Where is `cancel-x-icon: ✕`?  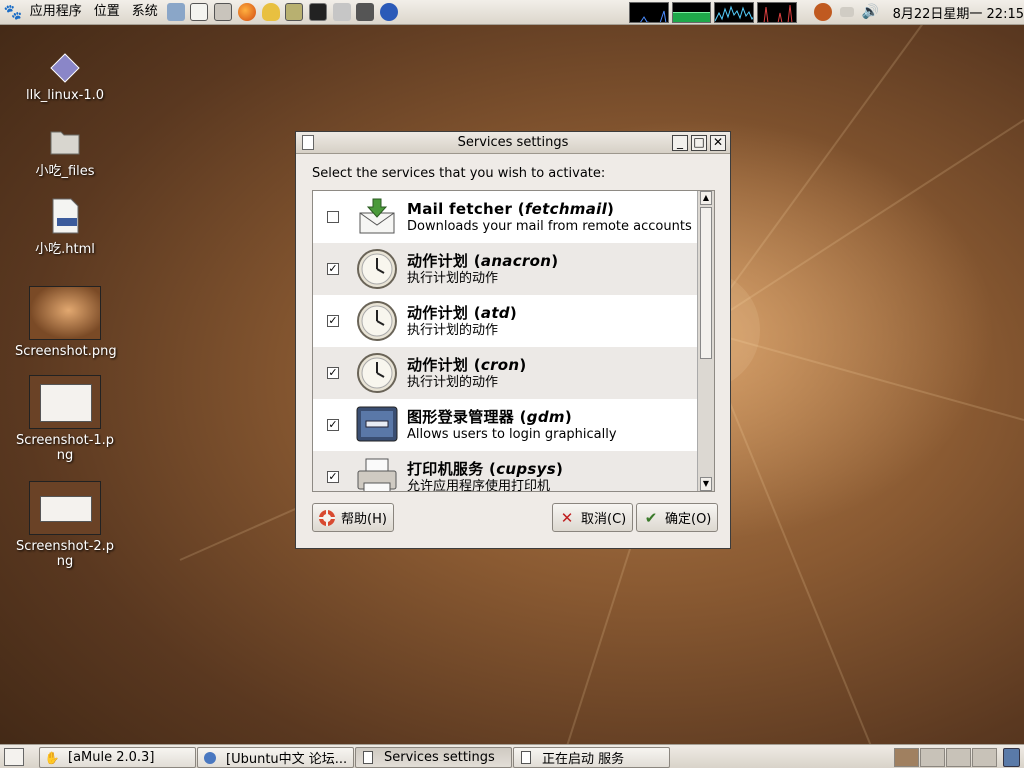 cancel-x-icon: ✕ is located at coordinates (567, 517).